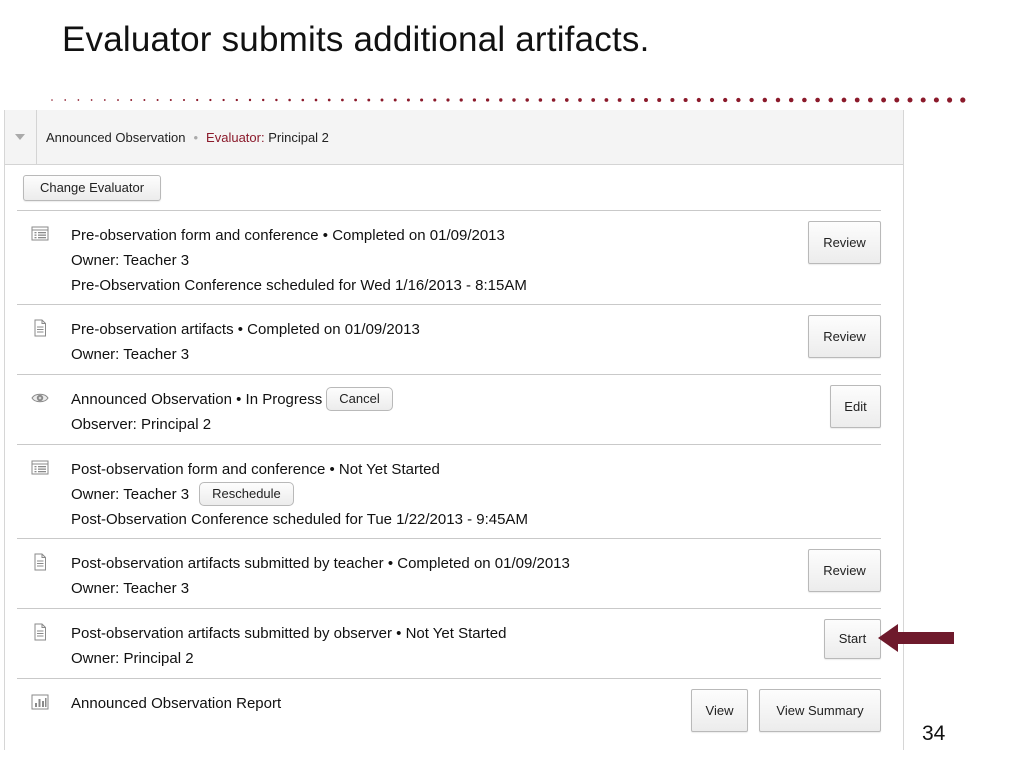  I want to click on collapse-toggle, so click(21, 137).